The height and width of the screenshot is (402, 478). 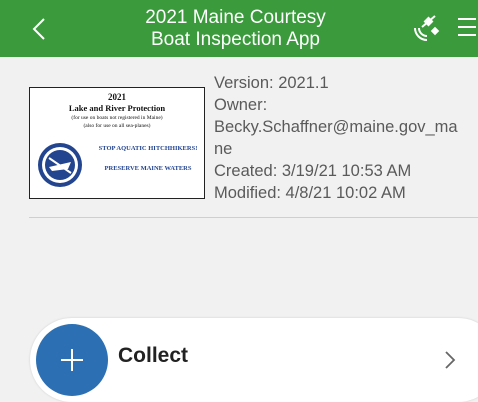 What do you see at coordinates (60, 165) in the screenshot?
I see `boat-badge-icon` at bounding box center [60, 165].